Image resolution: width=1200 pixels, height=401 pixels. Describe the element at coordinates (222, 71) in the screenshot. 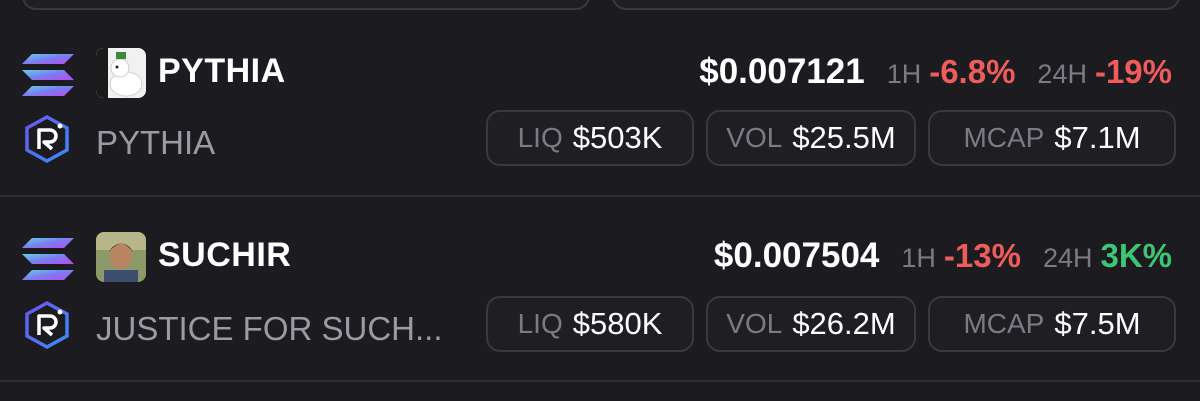

I see `token-symbol: PYTHIA` at that location.